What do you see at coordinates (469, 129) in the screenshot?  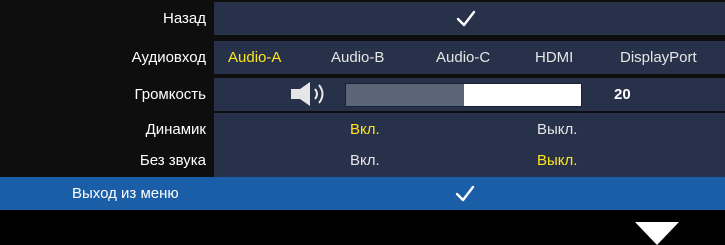 I see `speaker-options: Вкл. Выкл.` at bounding box center [469, 129].